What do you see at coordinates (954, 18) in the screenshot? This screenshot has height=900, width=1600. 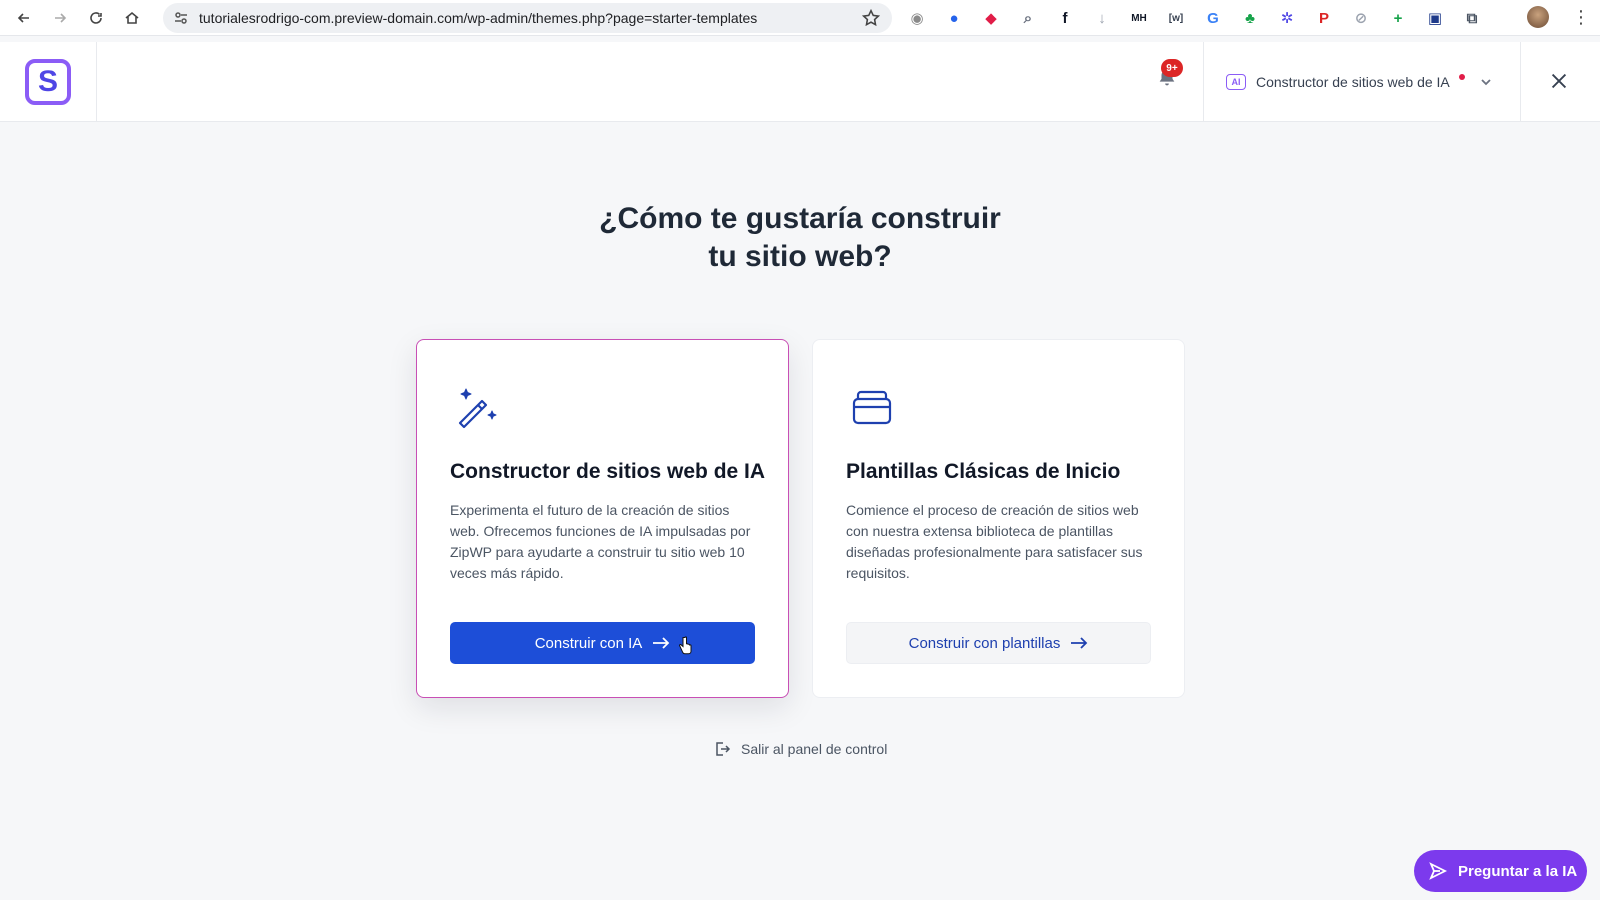 I see `blue-circle-extension-icon: ●` at bounding box center [954, 18].